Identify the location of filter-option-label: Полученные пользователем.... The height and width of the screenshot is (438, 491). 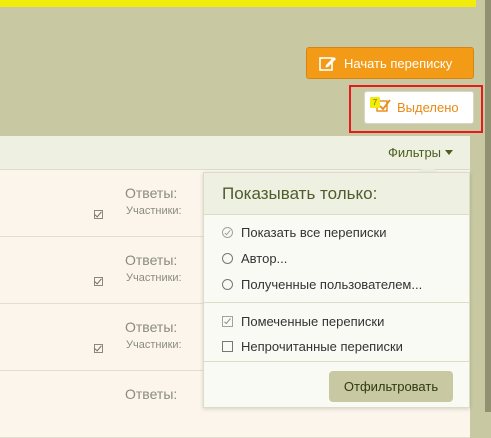
(332, 284).